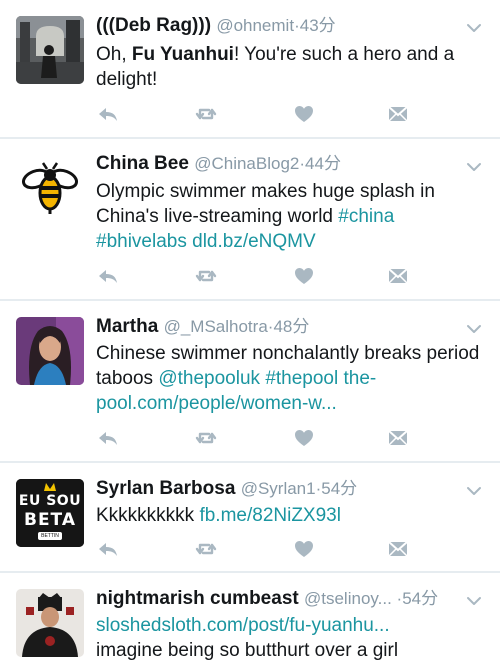 The height and width of the screenshot is (672, 500). Describe the element at coordinates (318, 25) in the screenshot. I see `timestamp: 43分` at that location.